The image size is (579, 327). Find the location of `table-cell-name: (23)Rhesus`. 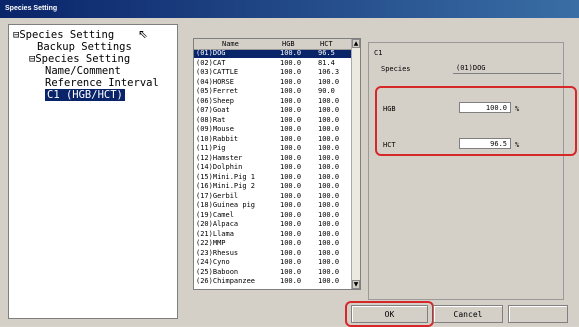

table-cell-name: (23)Rhesus is located at coordinates (217, 252).